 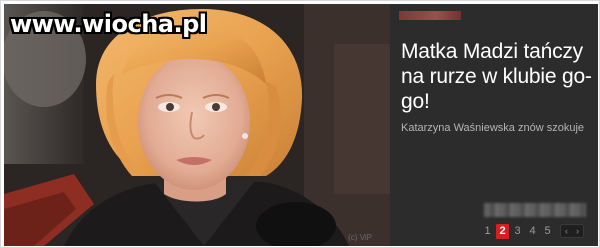 I want to click on page-2-button: 2, so click(x=502, y=231).